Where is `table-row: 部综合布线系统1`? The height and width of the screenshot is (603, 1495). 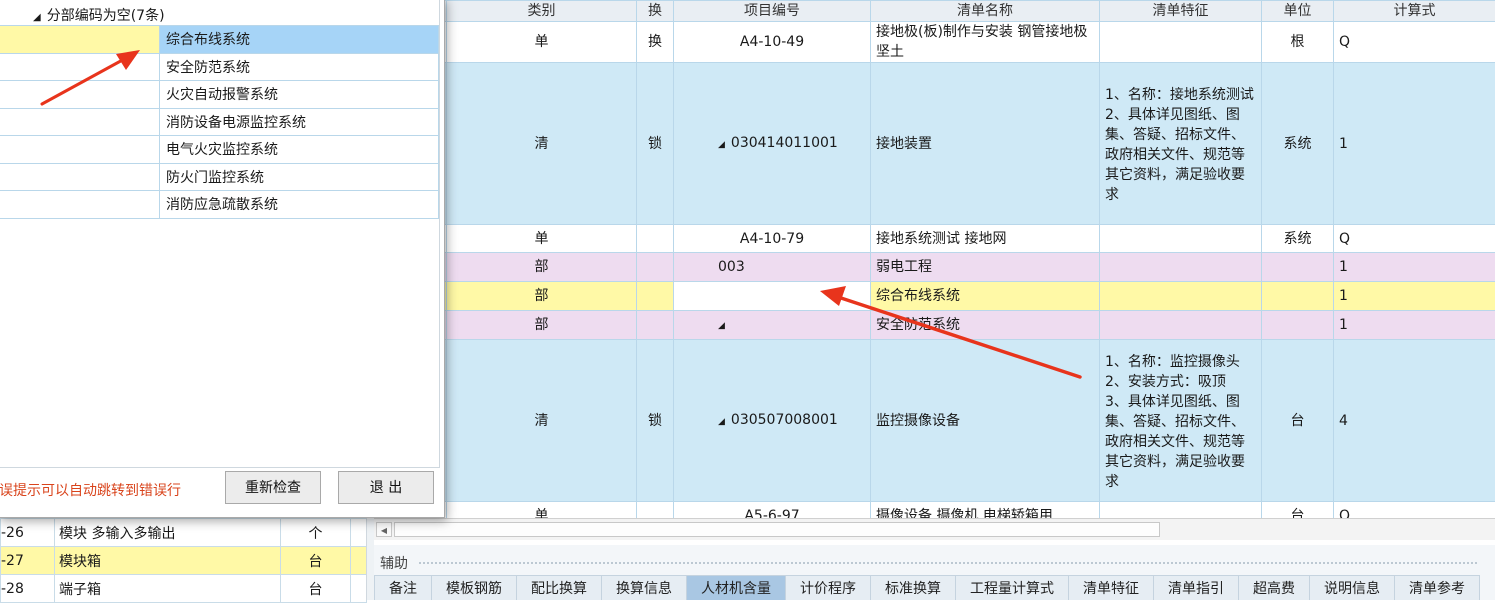
table-row: 部综合布线系统1 is located at coordinates (935, 296).